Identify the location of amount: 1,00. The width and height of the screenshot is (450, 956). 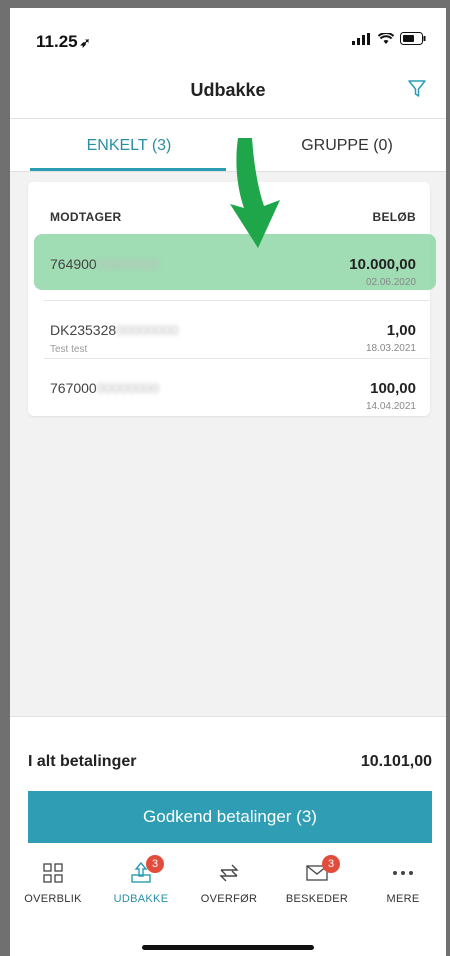
(401, 330).